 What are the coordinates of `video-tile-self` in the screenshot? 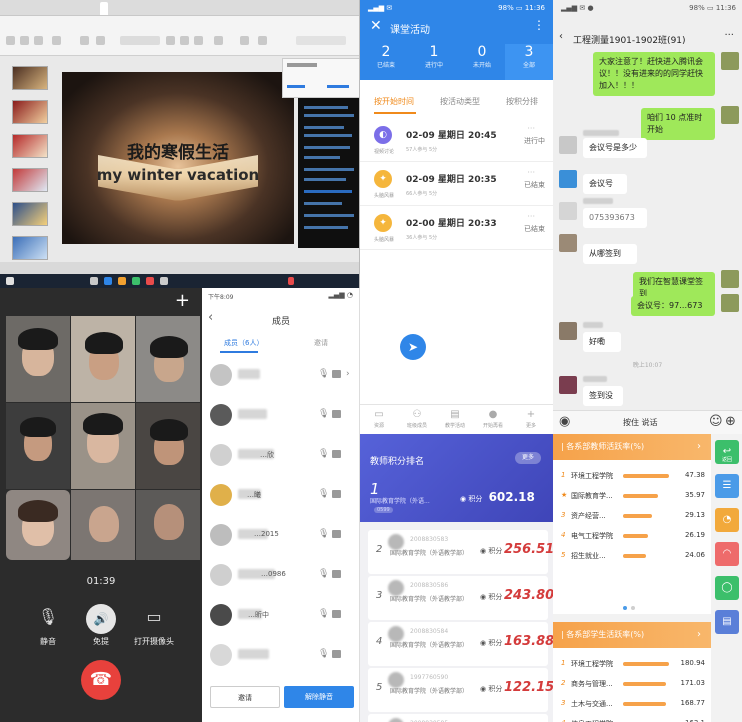 It's located at (38, 525).